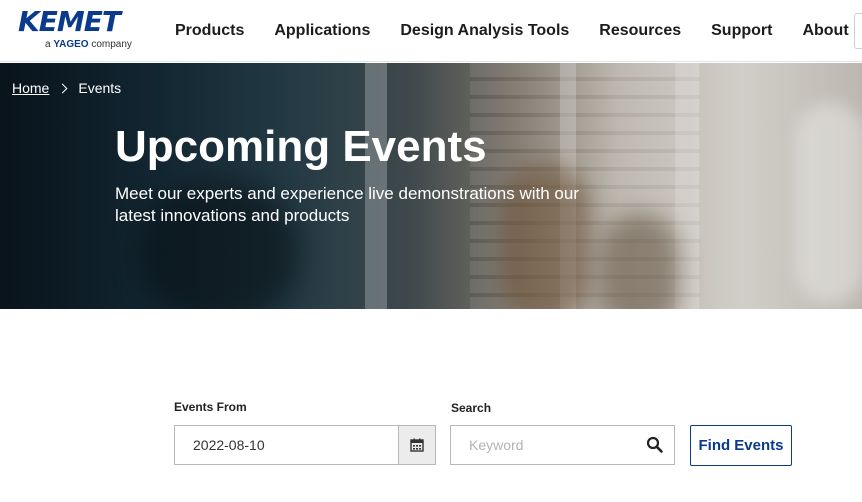 This screenshot has width=862, height=502. Describe the element at coordinates (322, 31) in the screenshot. I see `nav-applications: Applications` at that location.